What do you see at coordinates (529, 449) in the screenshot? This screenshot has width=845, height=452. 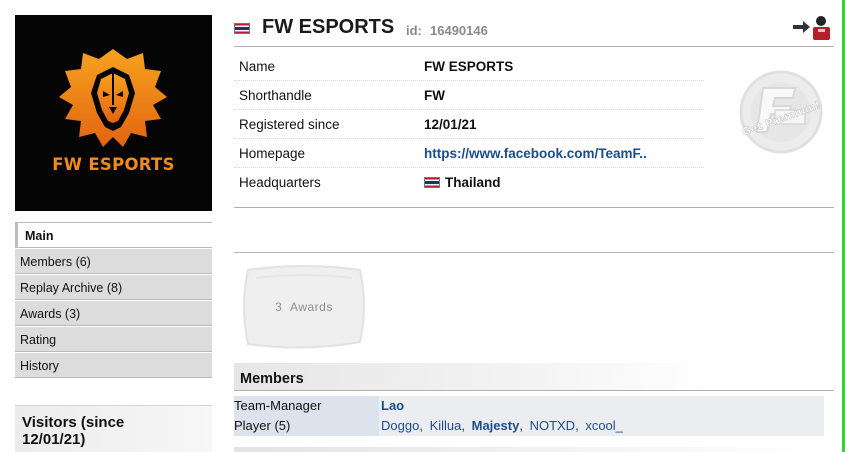 I see `next-section-header` at bounding box center [529, 449].